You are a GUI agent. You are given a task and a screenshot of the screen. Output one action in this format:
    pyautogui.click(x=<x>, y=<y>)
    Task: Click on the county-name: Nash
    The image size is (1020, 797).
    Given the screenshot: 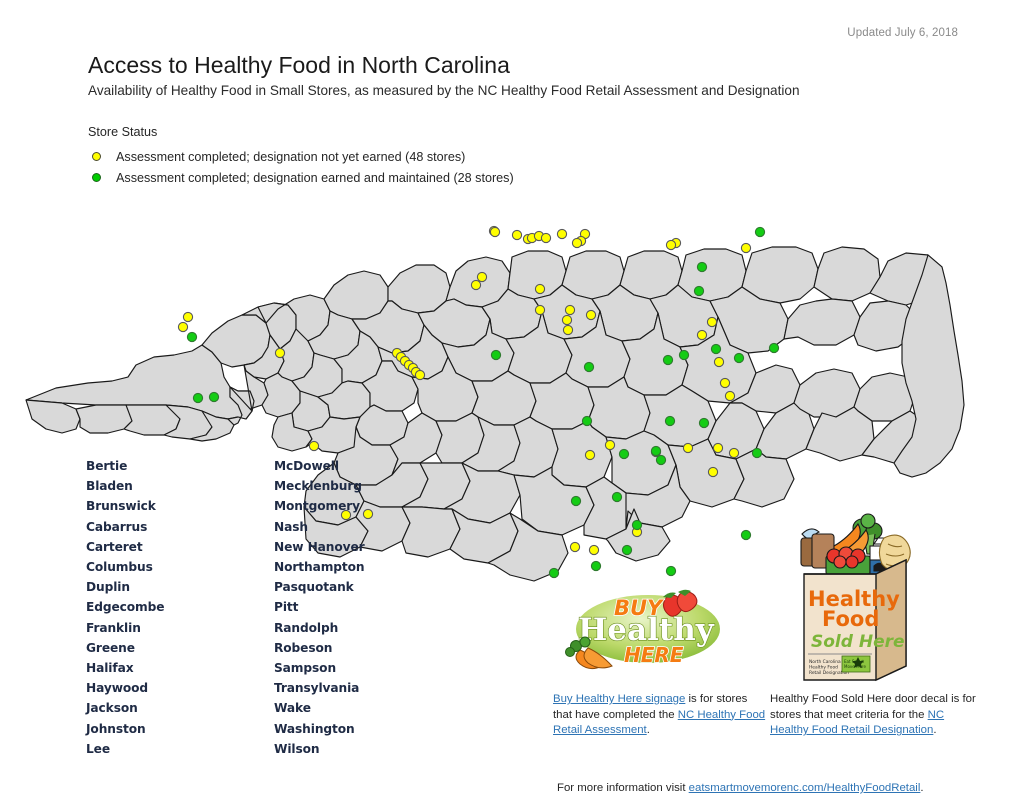 What is the action you would take?
    pyautogui.click(x=291, y=526)
    